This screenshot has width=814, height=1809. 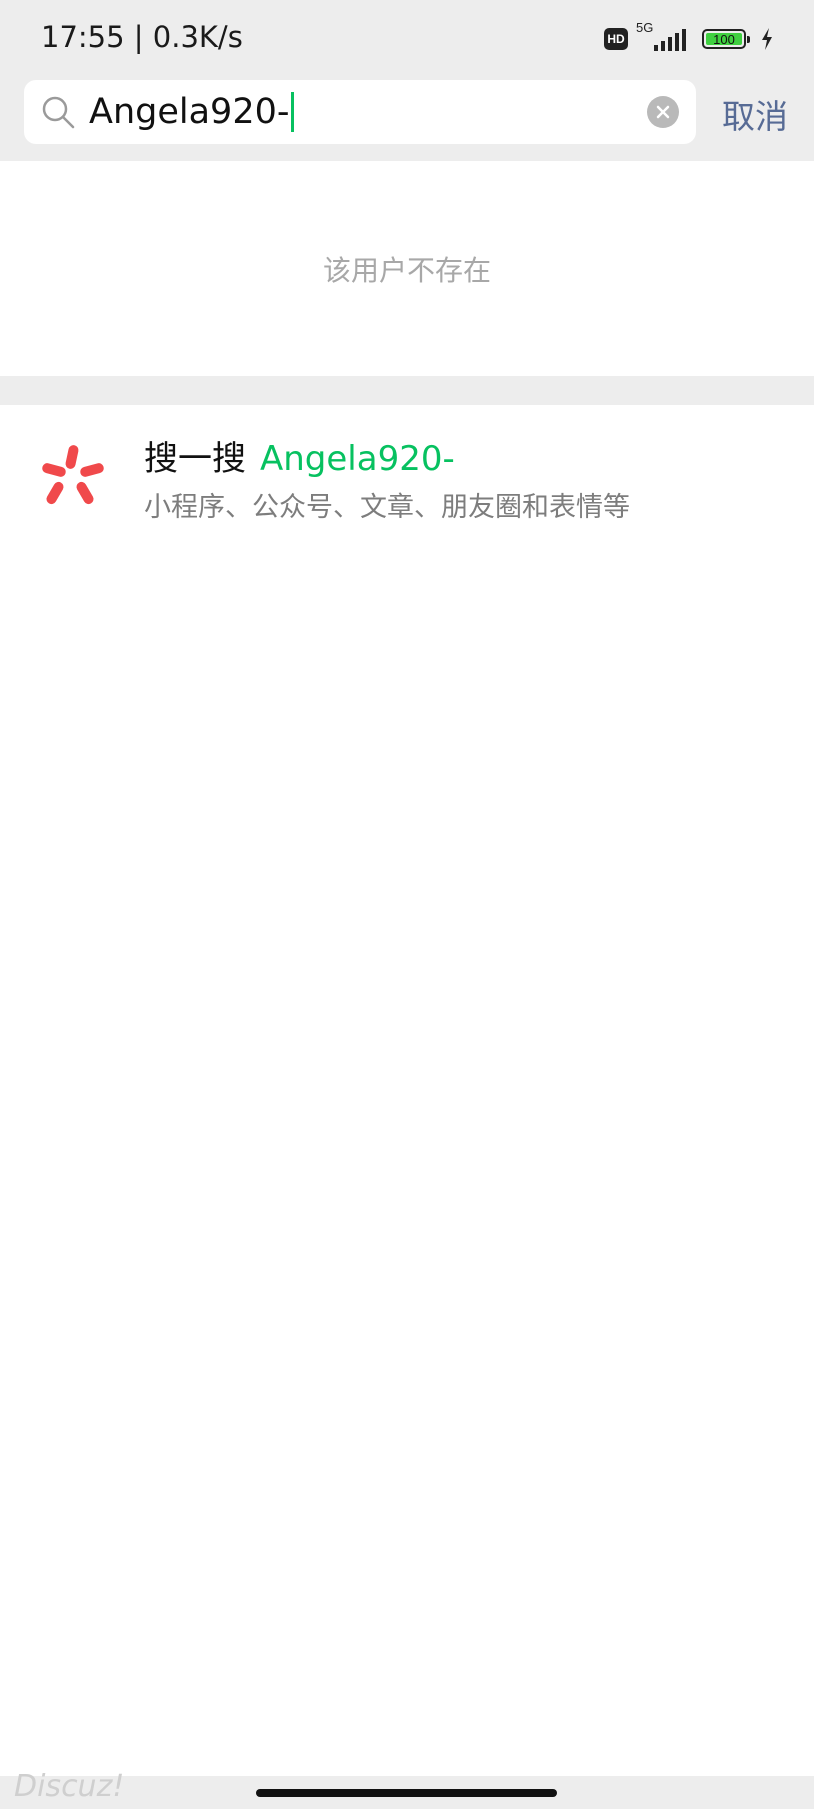 I want to click on battery-level: 100, so click(x=724, y=39).